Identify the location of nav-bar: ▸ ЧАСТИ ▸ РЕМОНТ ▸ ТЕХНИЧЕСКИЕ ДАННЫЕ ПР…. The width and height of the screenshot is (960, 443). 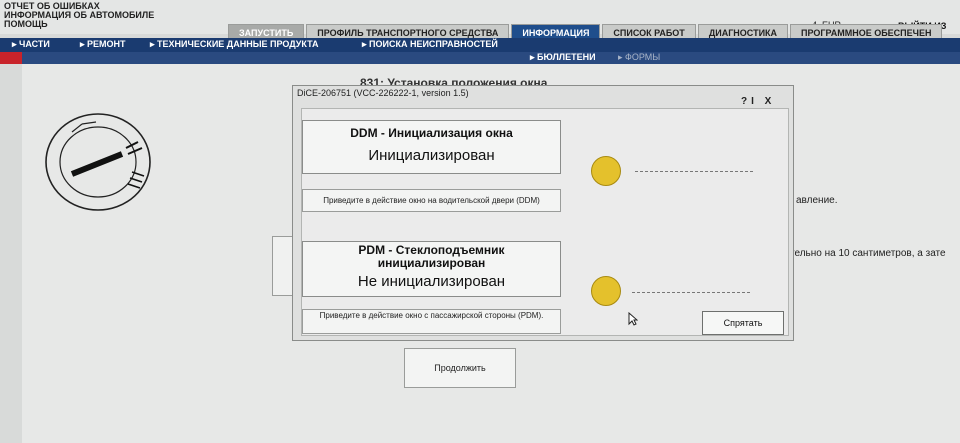
(480, 45).